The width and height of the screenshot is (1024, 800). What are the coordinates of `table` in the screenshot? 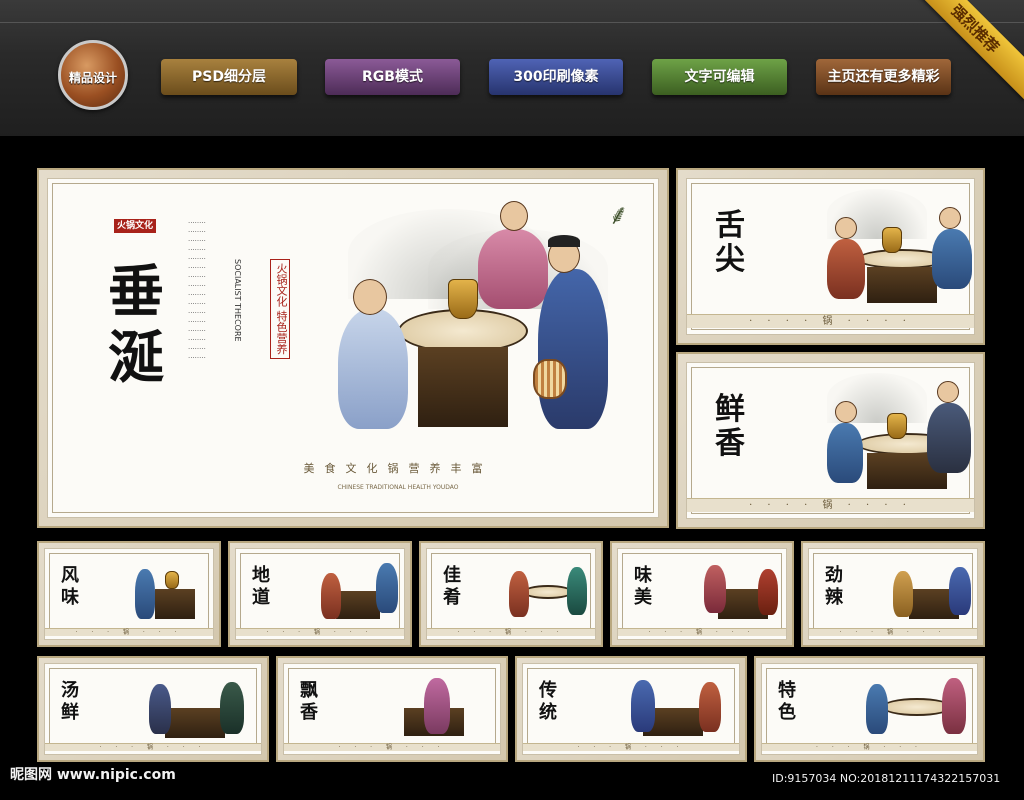 It's located at (548, 592).